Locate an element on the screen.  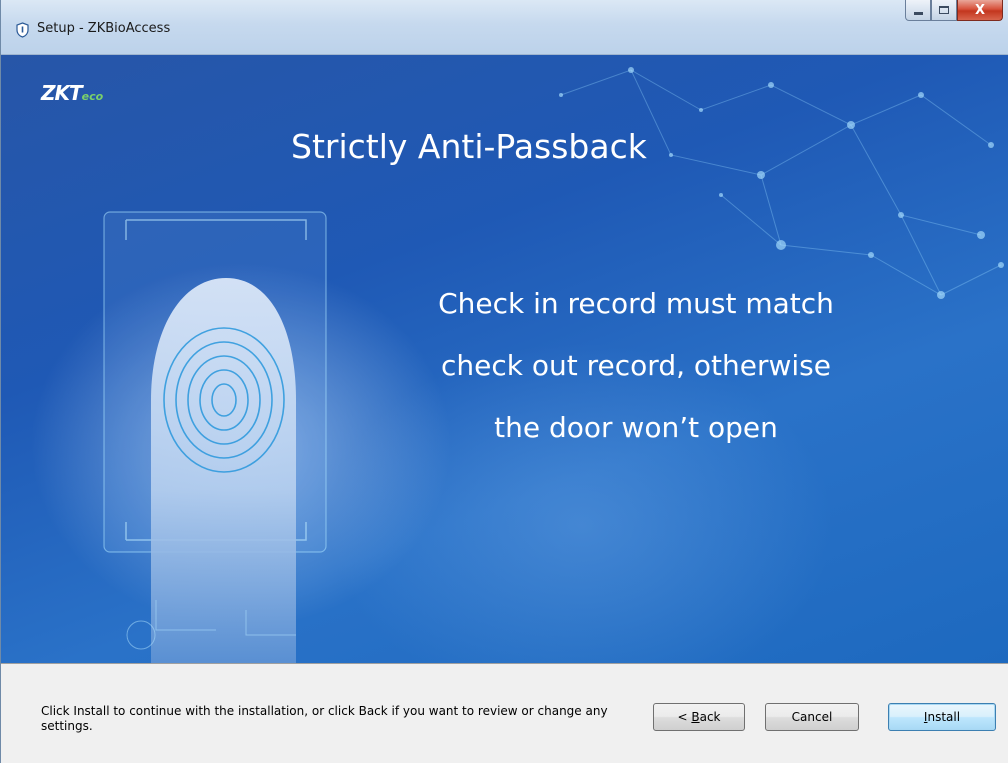
window-title: Setup - ZKBioAccess is located at coordinates (104, 28).